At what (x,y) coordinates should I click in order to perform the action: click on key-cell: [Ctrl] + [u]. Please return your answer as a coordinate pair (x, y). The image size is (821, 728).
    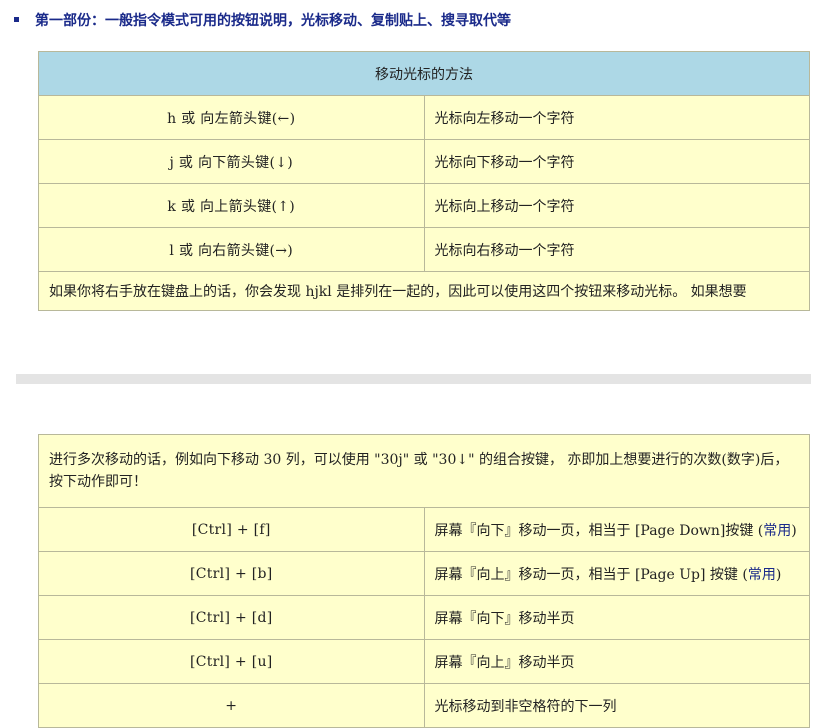
    Looking at the image, I should click on (231, 661).